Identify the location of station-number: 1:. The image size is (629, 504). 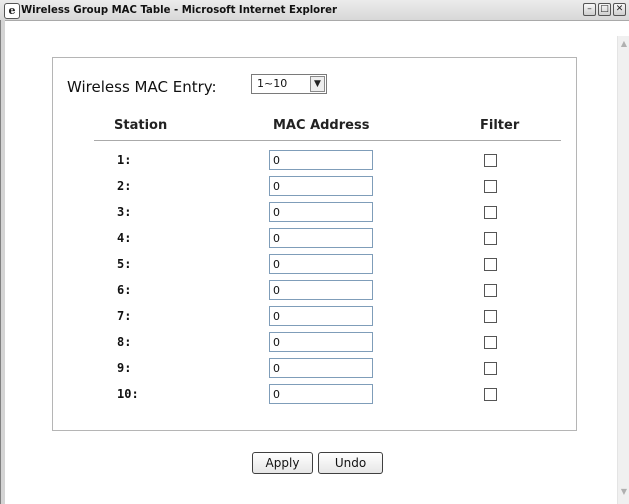
(124, 160).